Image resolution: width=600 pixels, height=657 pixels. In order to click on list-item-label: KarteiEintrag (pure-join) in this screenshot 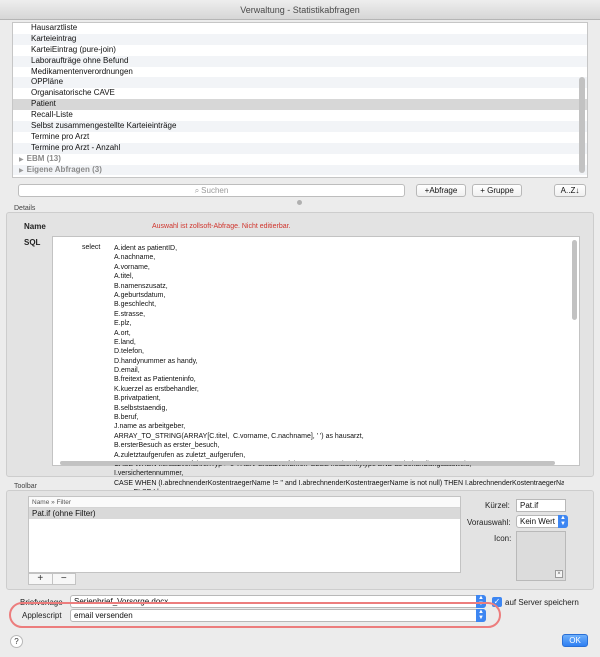, I will do `click(73, 49)`.